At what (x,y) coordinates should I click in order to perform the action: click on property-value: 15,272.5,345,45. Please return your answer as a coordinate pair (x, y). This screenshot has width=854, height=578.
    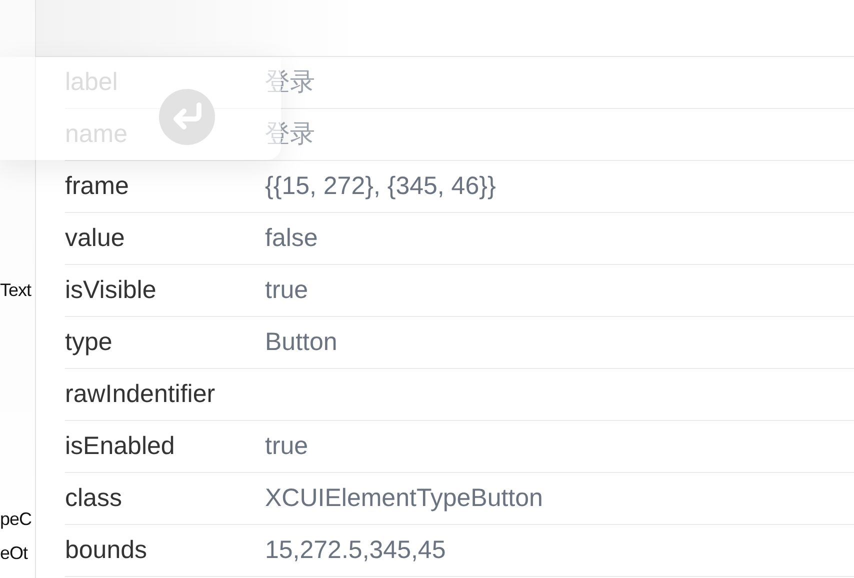
    Looking at the image, I should click on (355, 550).